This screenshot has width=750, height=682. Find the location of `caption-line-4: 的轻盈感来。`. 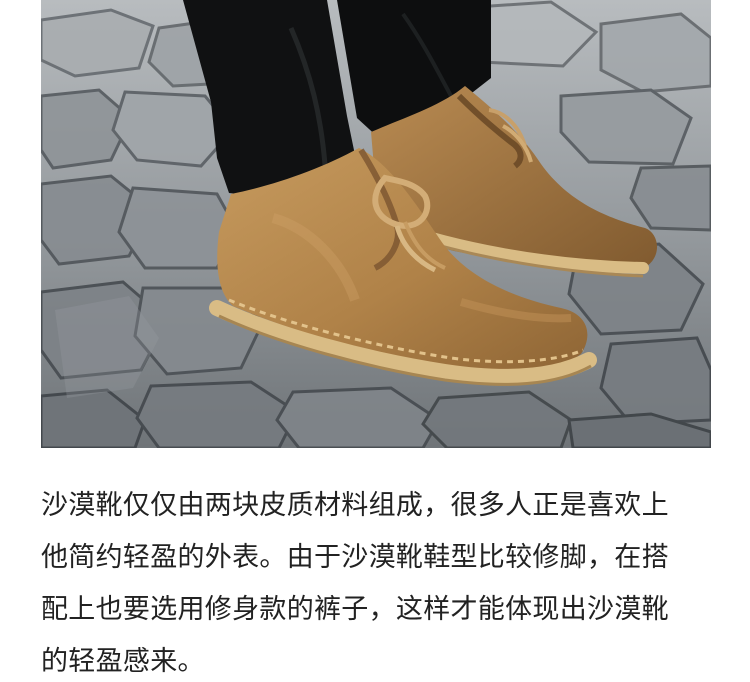

caption-line-4: 的轻盈感来。 is located at coordinates (123, 661).